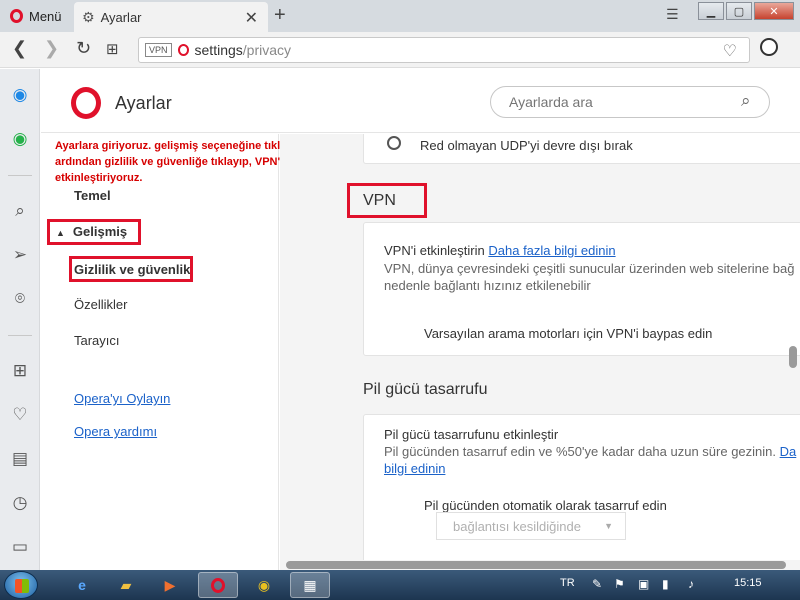 This screenshot has width=800, height=600. What do you see at coordinates (414, 468) in the screenshot?
I see `battery-more-info-link-cont: bilgi edinin` at bounding box center [414, 468].